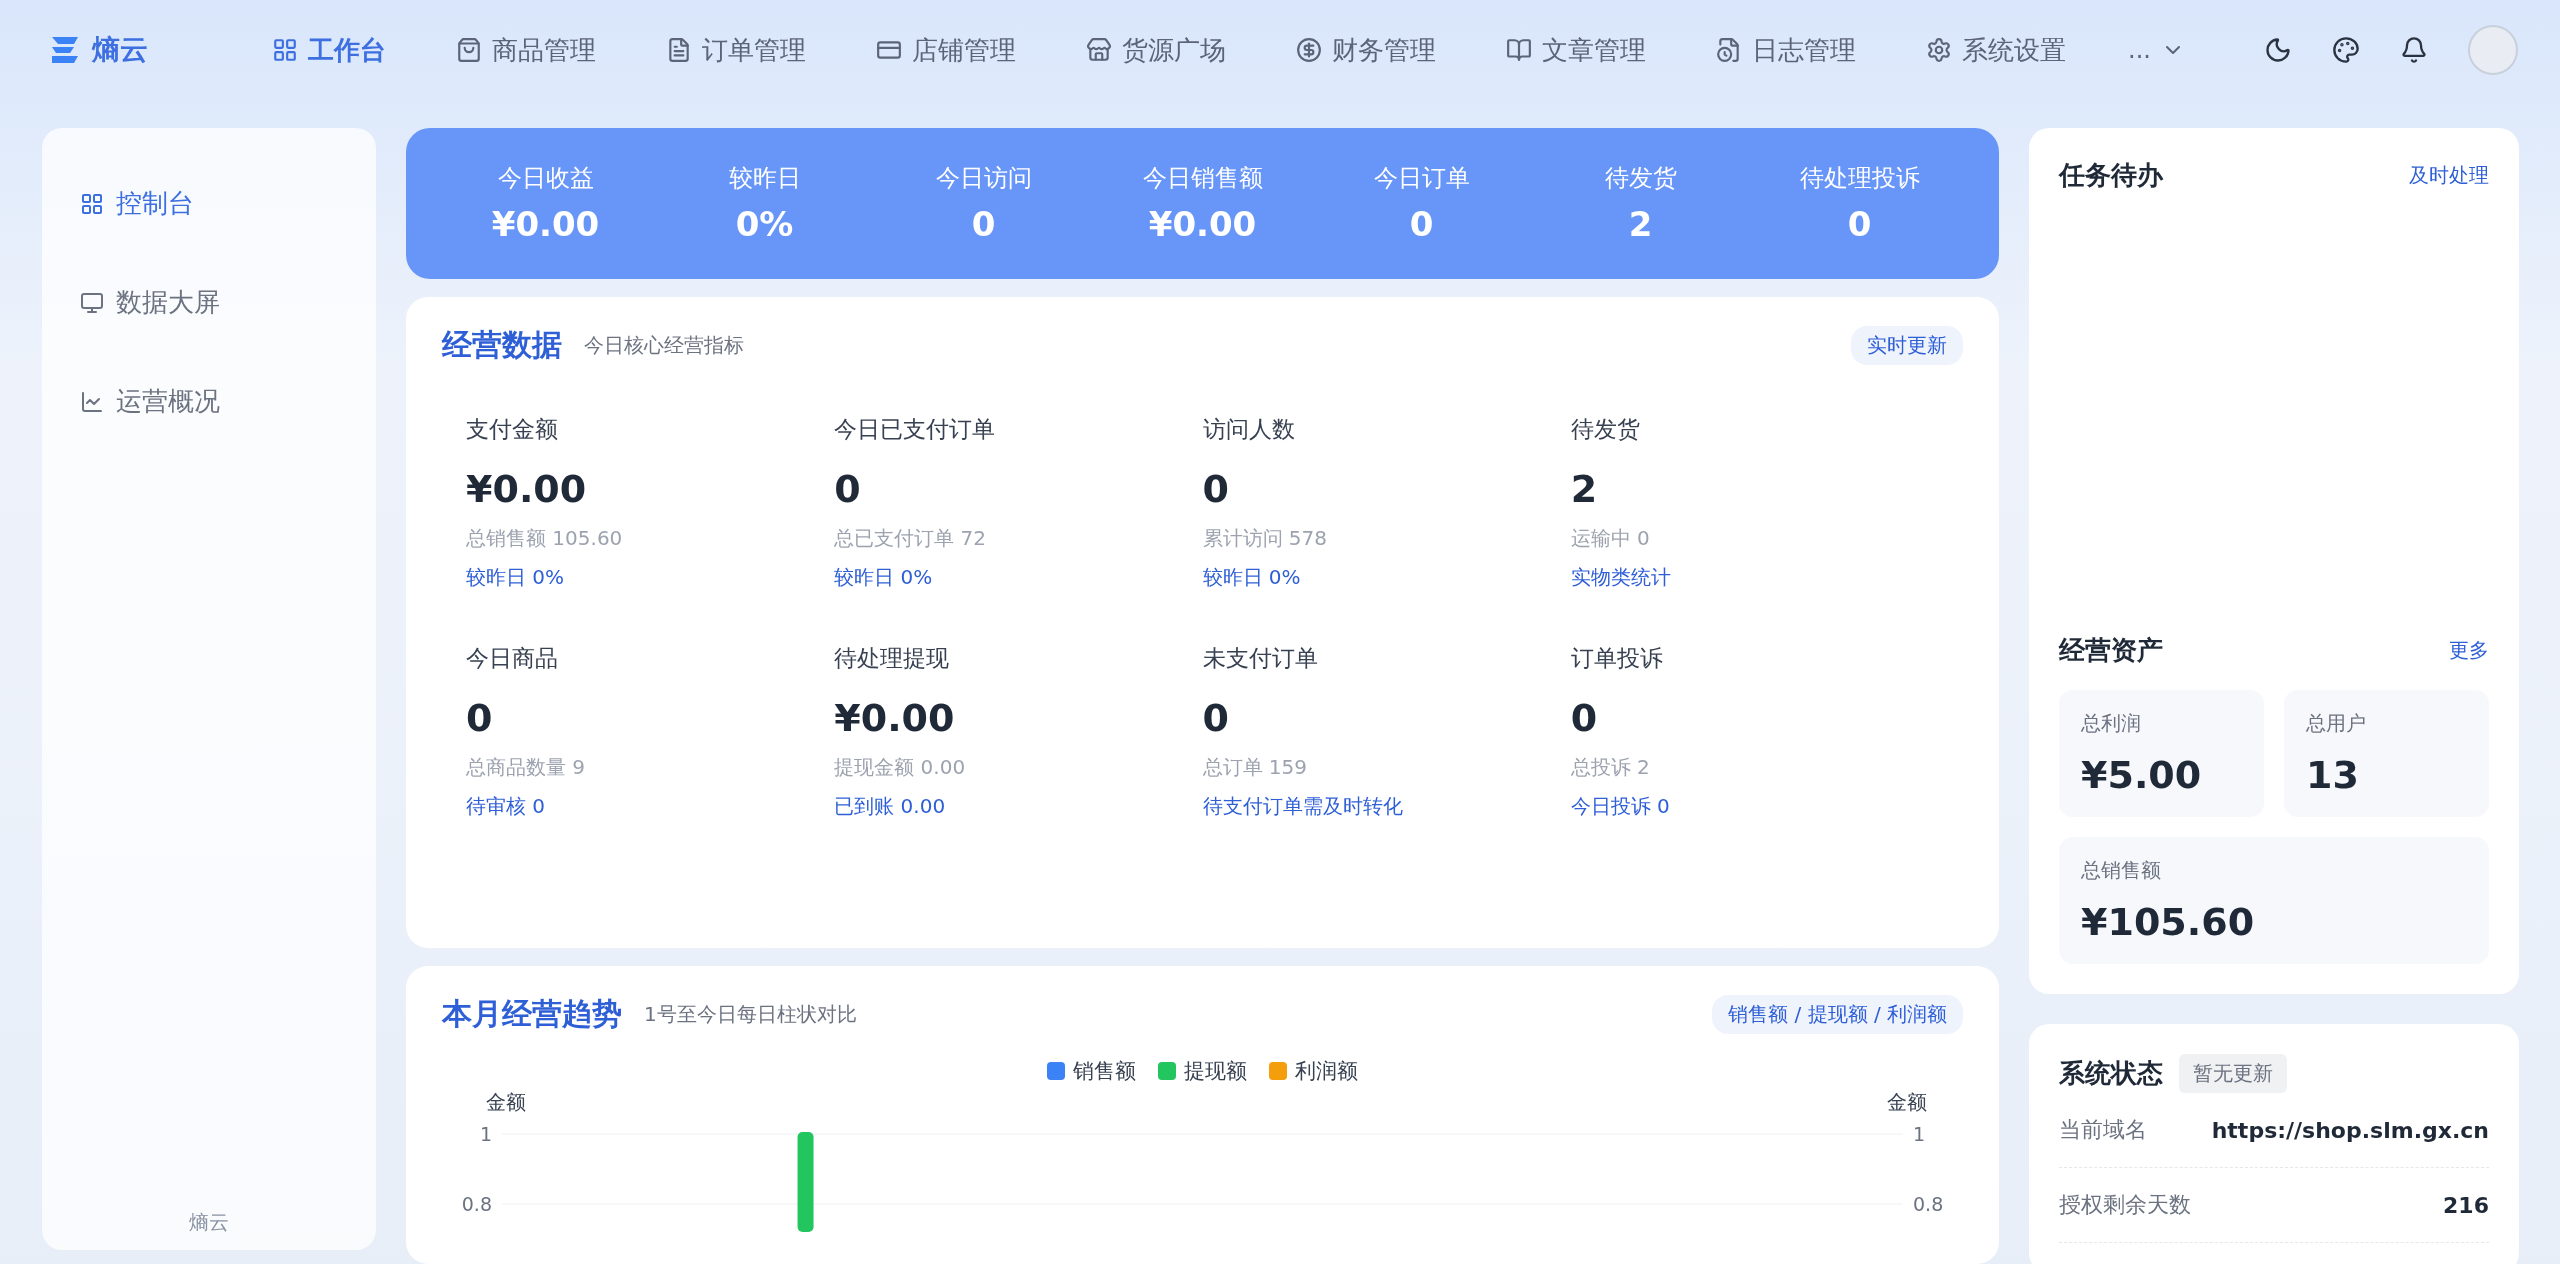  What do you see at coordinates (329, 50) in the screenshot?
I see `nav-tab: 工作台` at bounding box center [329, 50].